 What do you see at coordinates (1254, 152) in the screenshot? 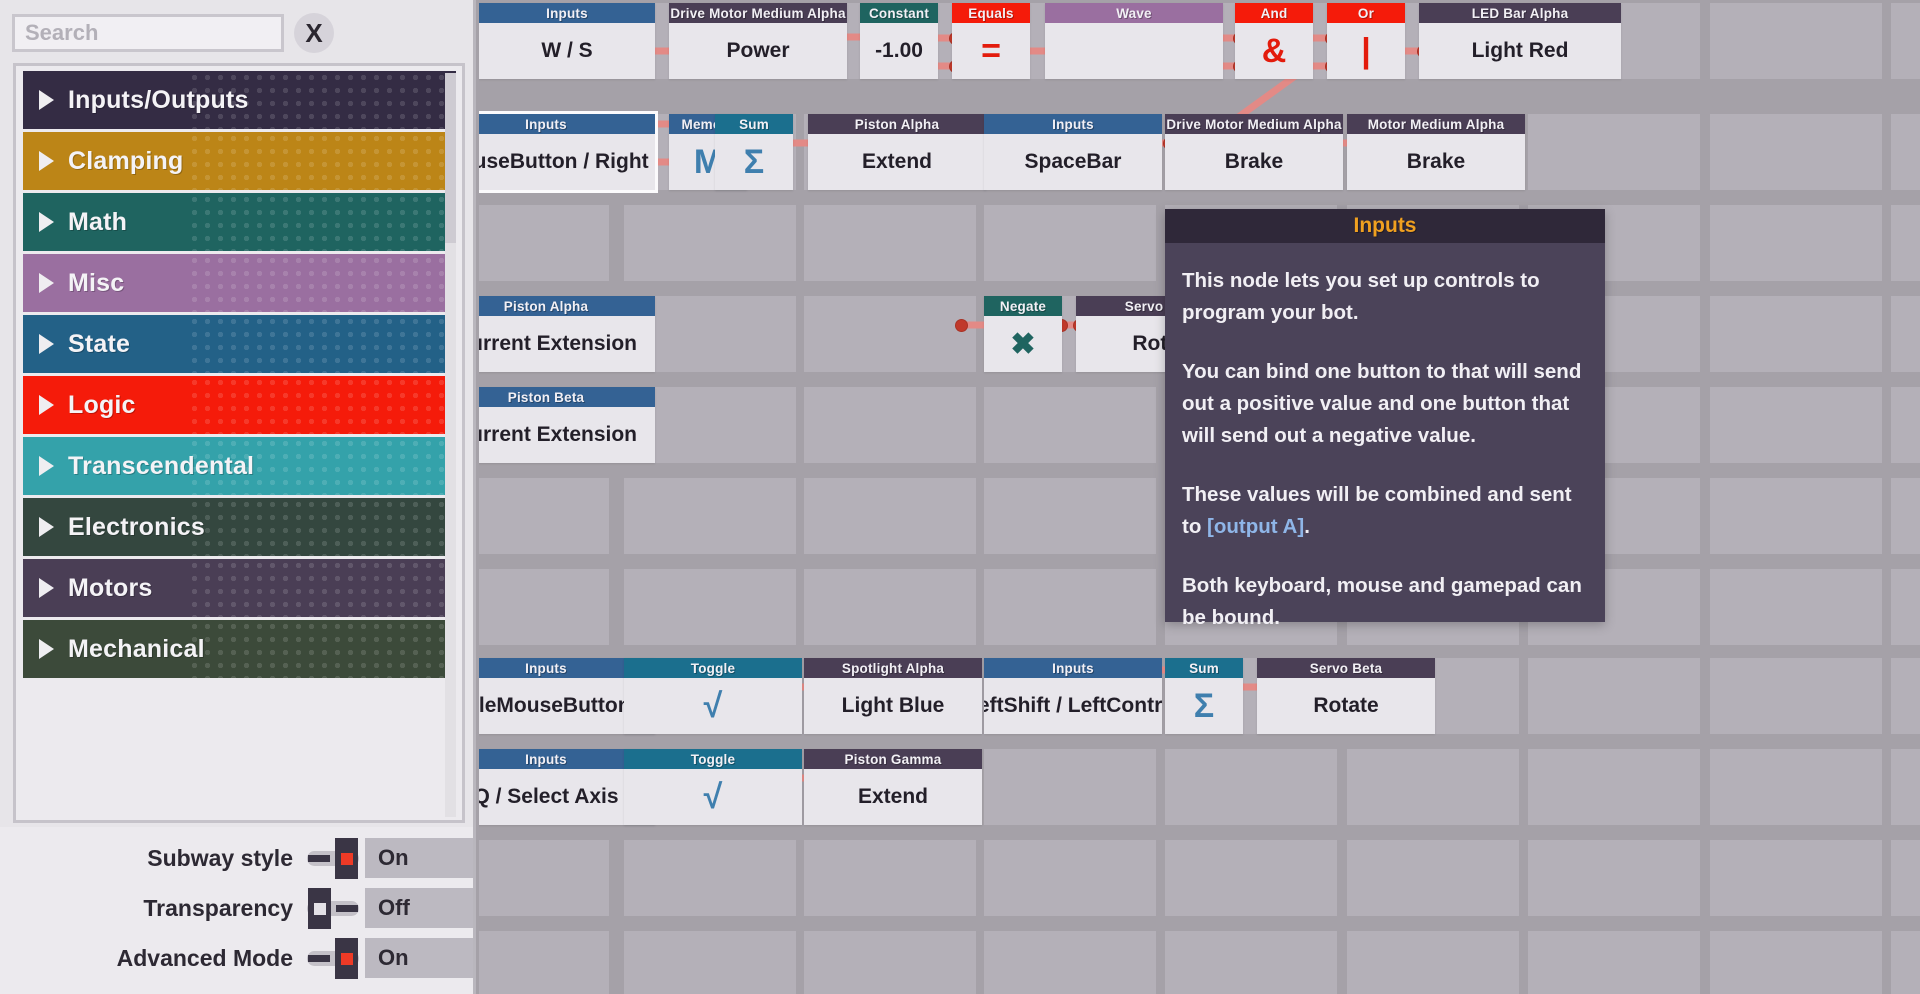
I see `graph-node: Drive Motor Medium Alpha Brake` at bounding box center [1254, 152].